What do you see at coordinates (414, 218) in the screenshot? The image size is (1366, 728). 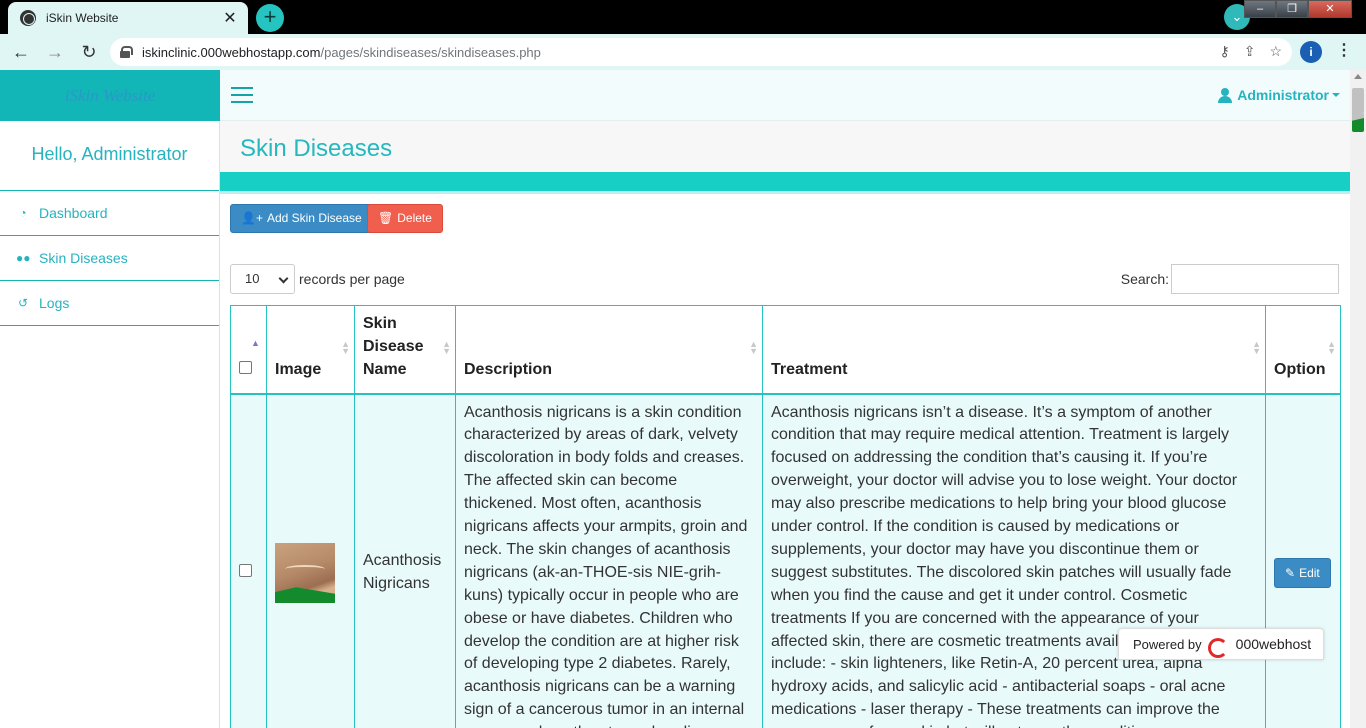 I see `delete-button-label: Delete` at bounding box center [414, 218].